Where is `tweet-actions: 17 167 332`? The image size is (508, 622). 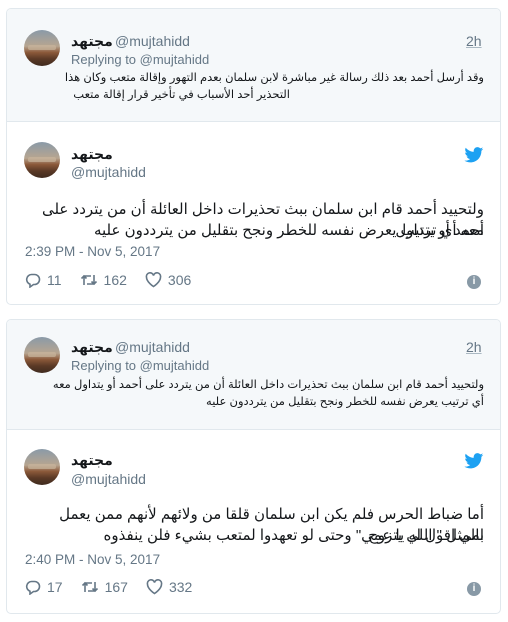 tweet-actions: 17 167 332 is located at coordinates (117, 587).